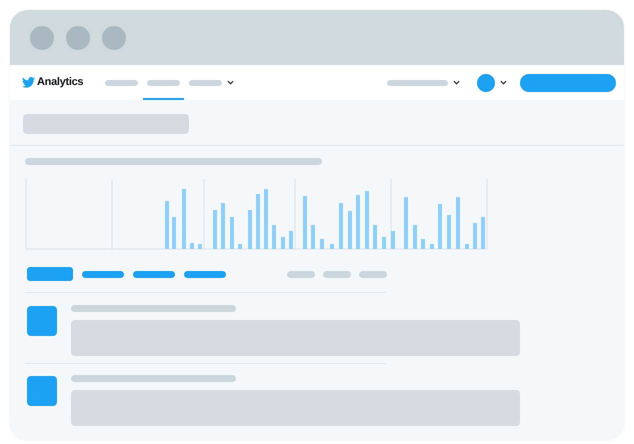  Describe the element at coordinates (60, 82) in the screenshot. I see `app-name: Analytics` at that location.